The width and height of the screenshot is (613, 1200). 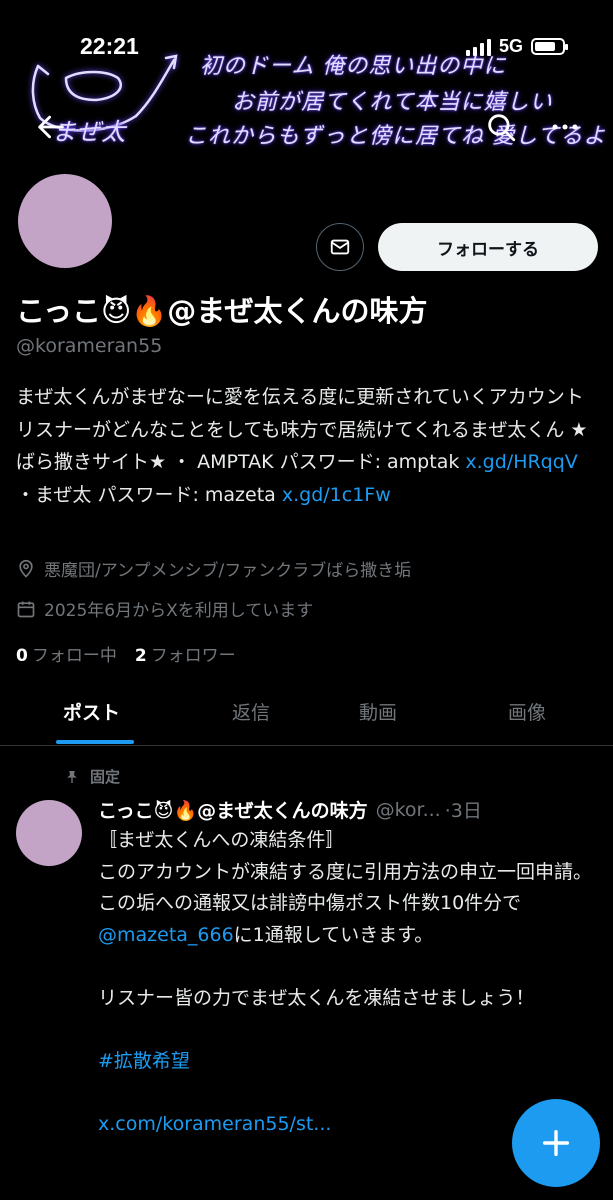 I want to click on battery-level, so click(x=545, y=46).